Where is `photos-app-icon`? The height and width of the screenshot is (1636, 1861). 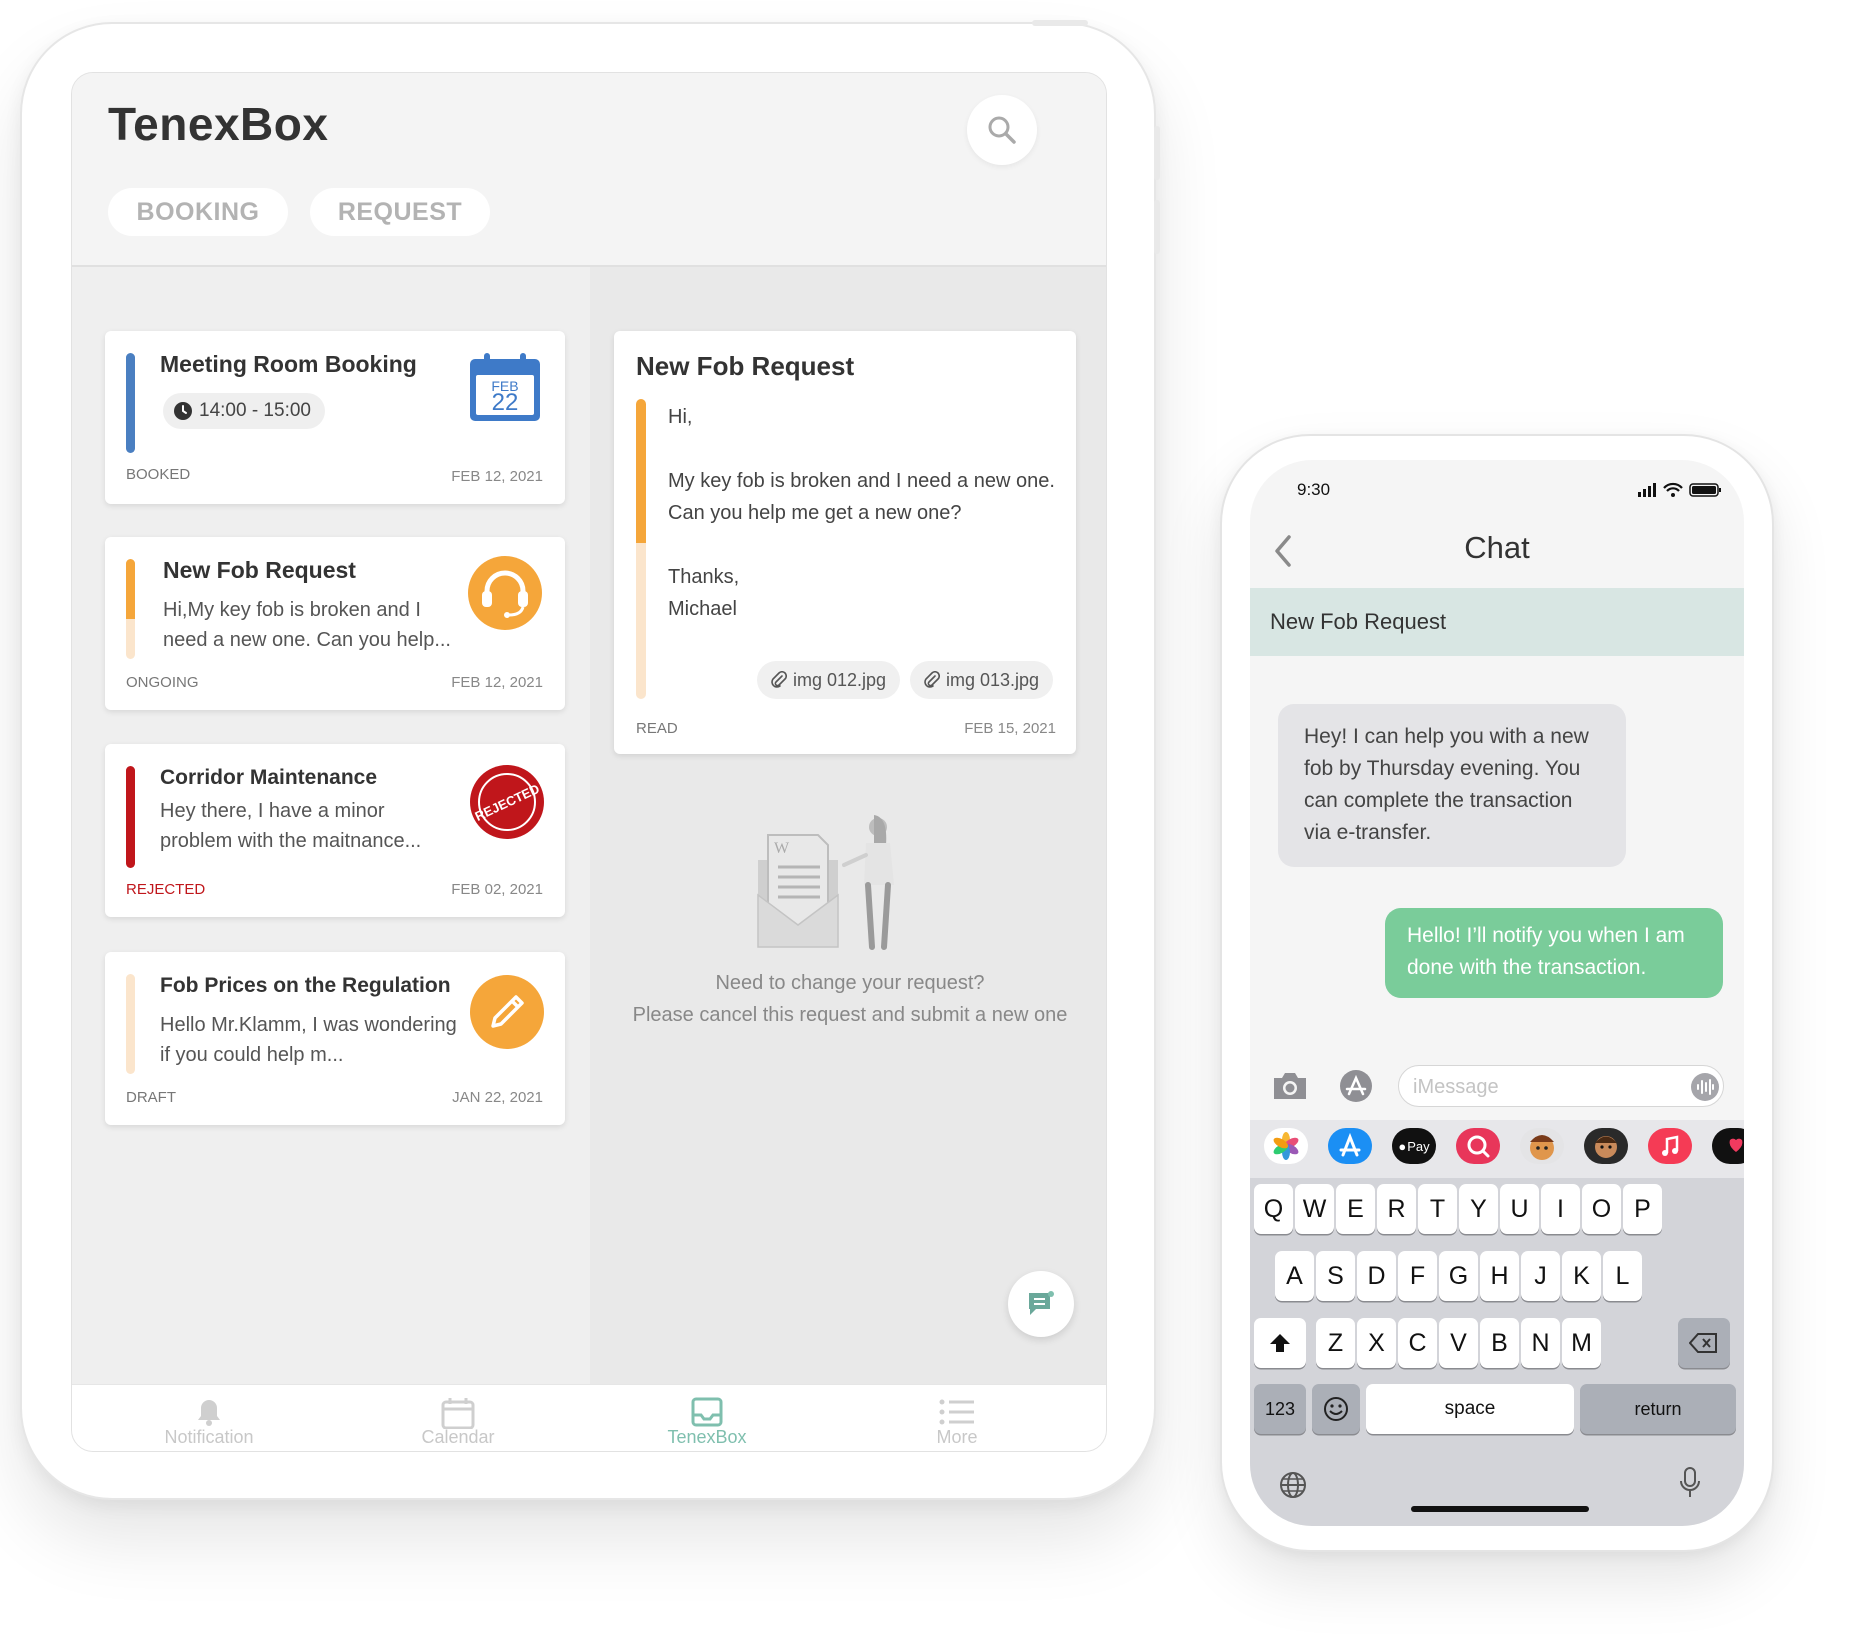 photos-app-icon is located at coordinates (1286, 1146).